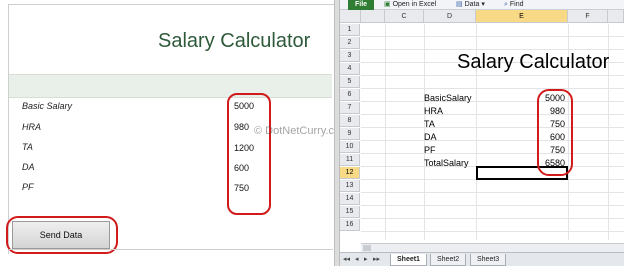 The width and height of the screenshot is (624, 266). I want to click on data-menu-label: Data, so click(472, 4).